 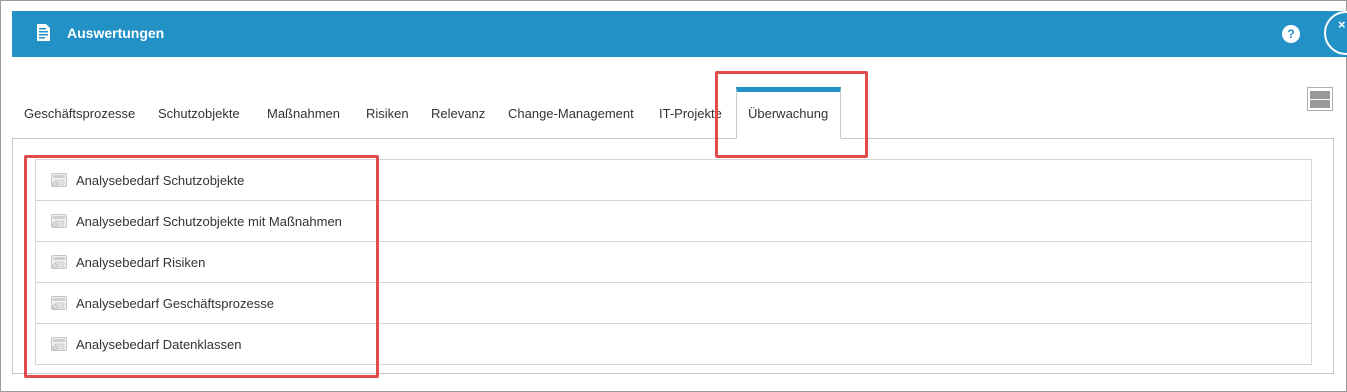 What do you see at coordinates (679, 34) in the screenshot?
I see `dialog-titlebar: Auswertungen ? ×` at bounding box center [679, 34].